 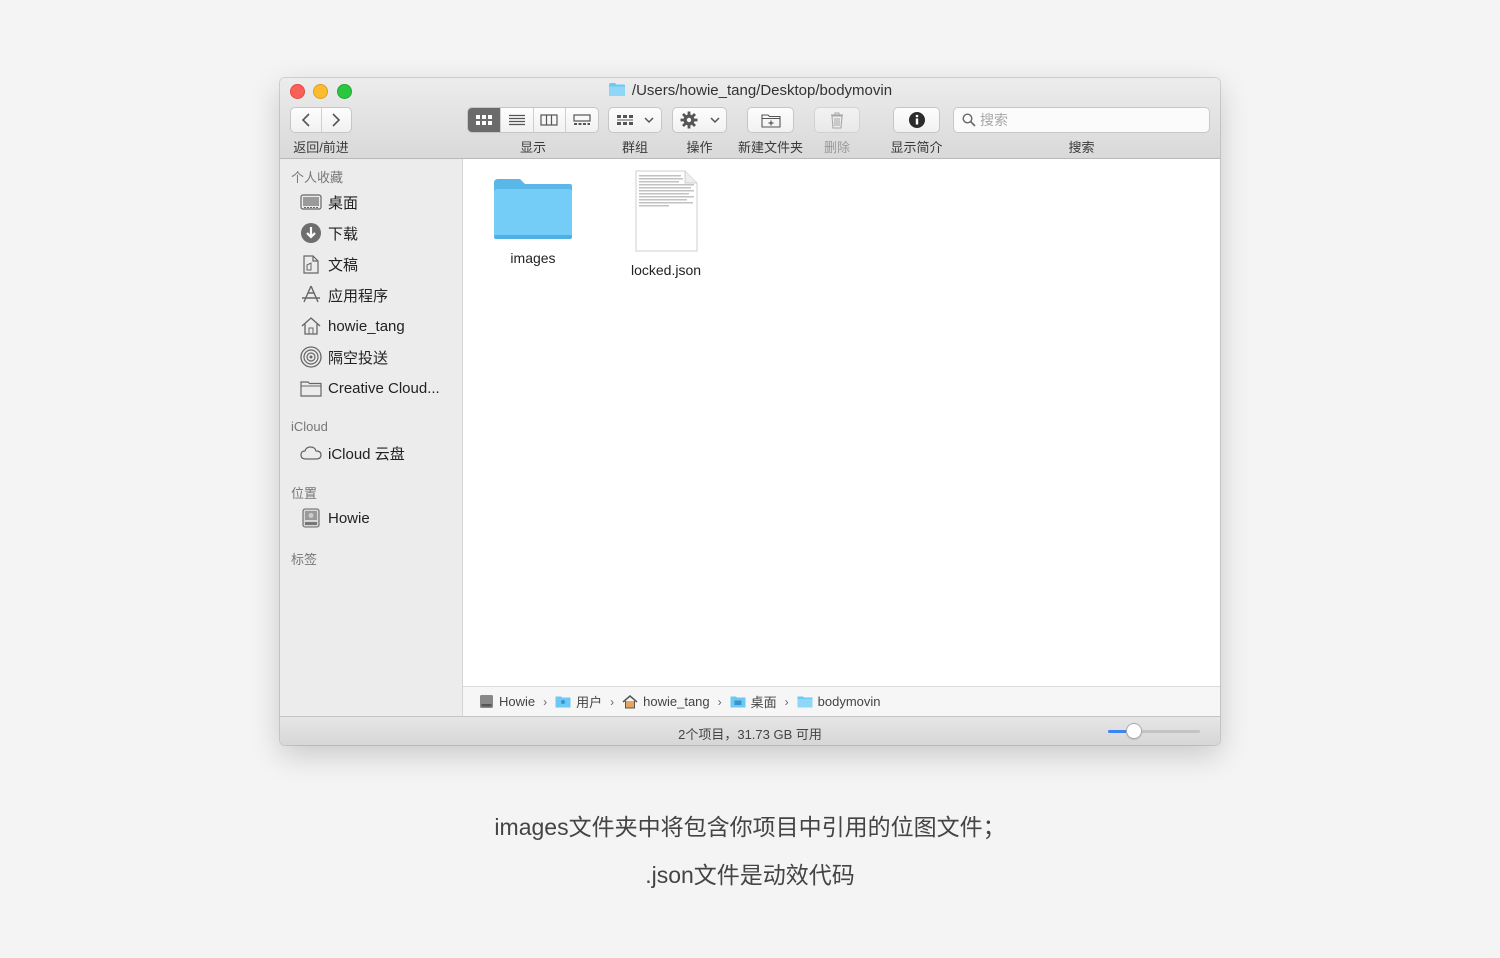 I want to click on icon-size-slider, so click(x=1154, y=731).